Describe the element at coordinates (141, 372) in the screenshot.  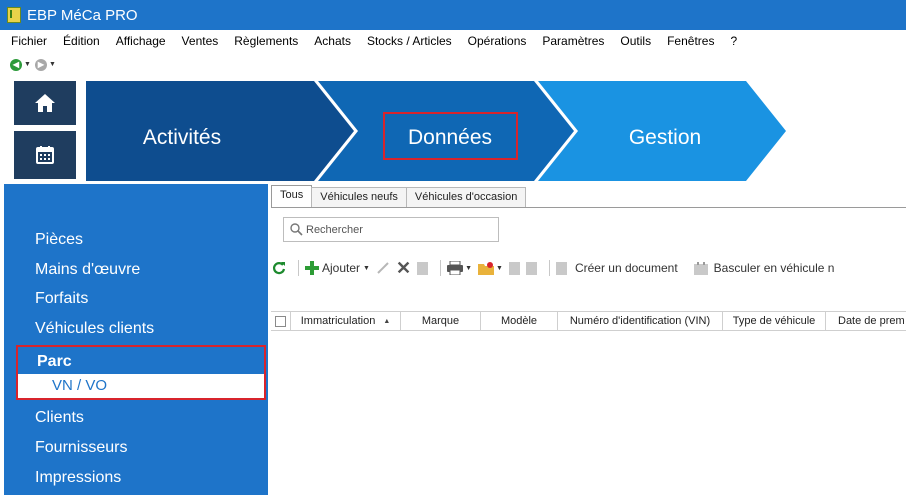
I see `parc-highlight-box: Parc VN / VO` at that location.